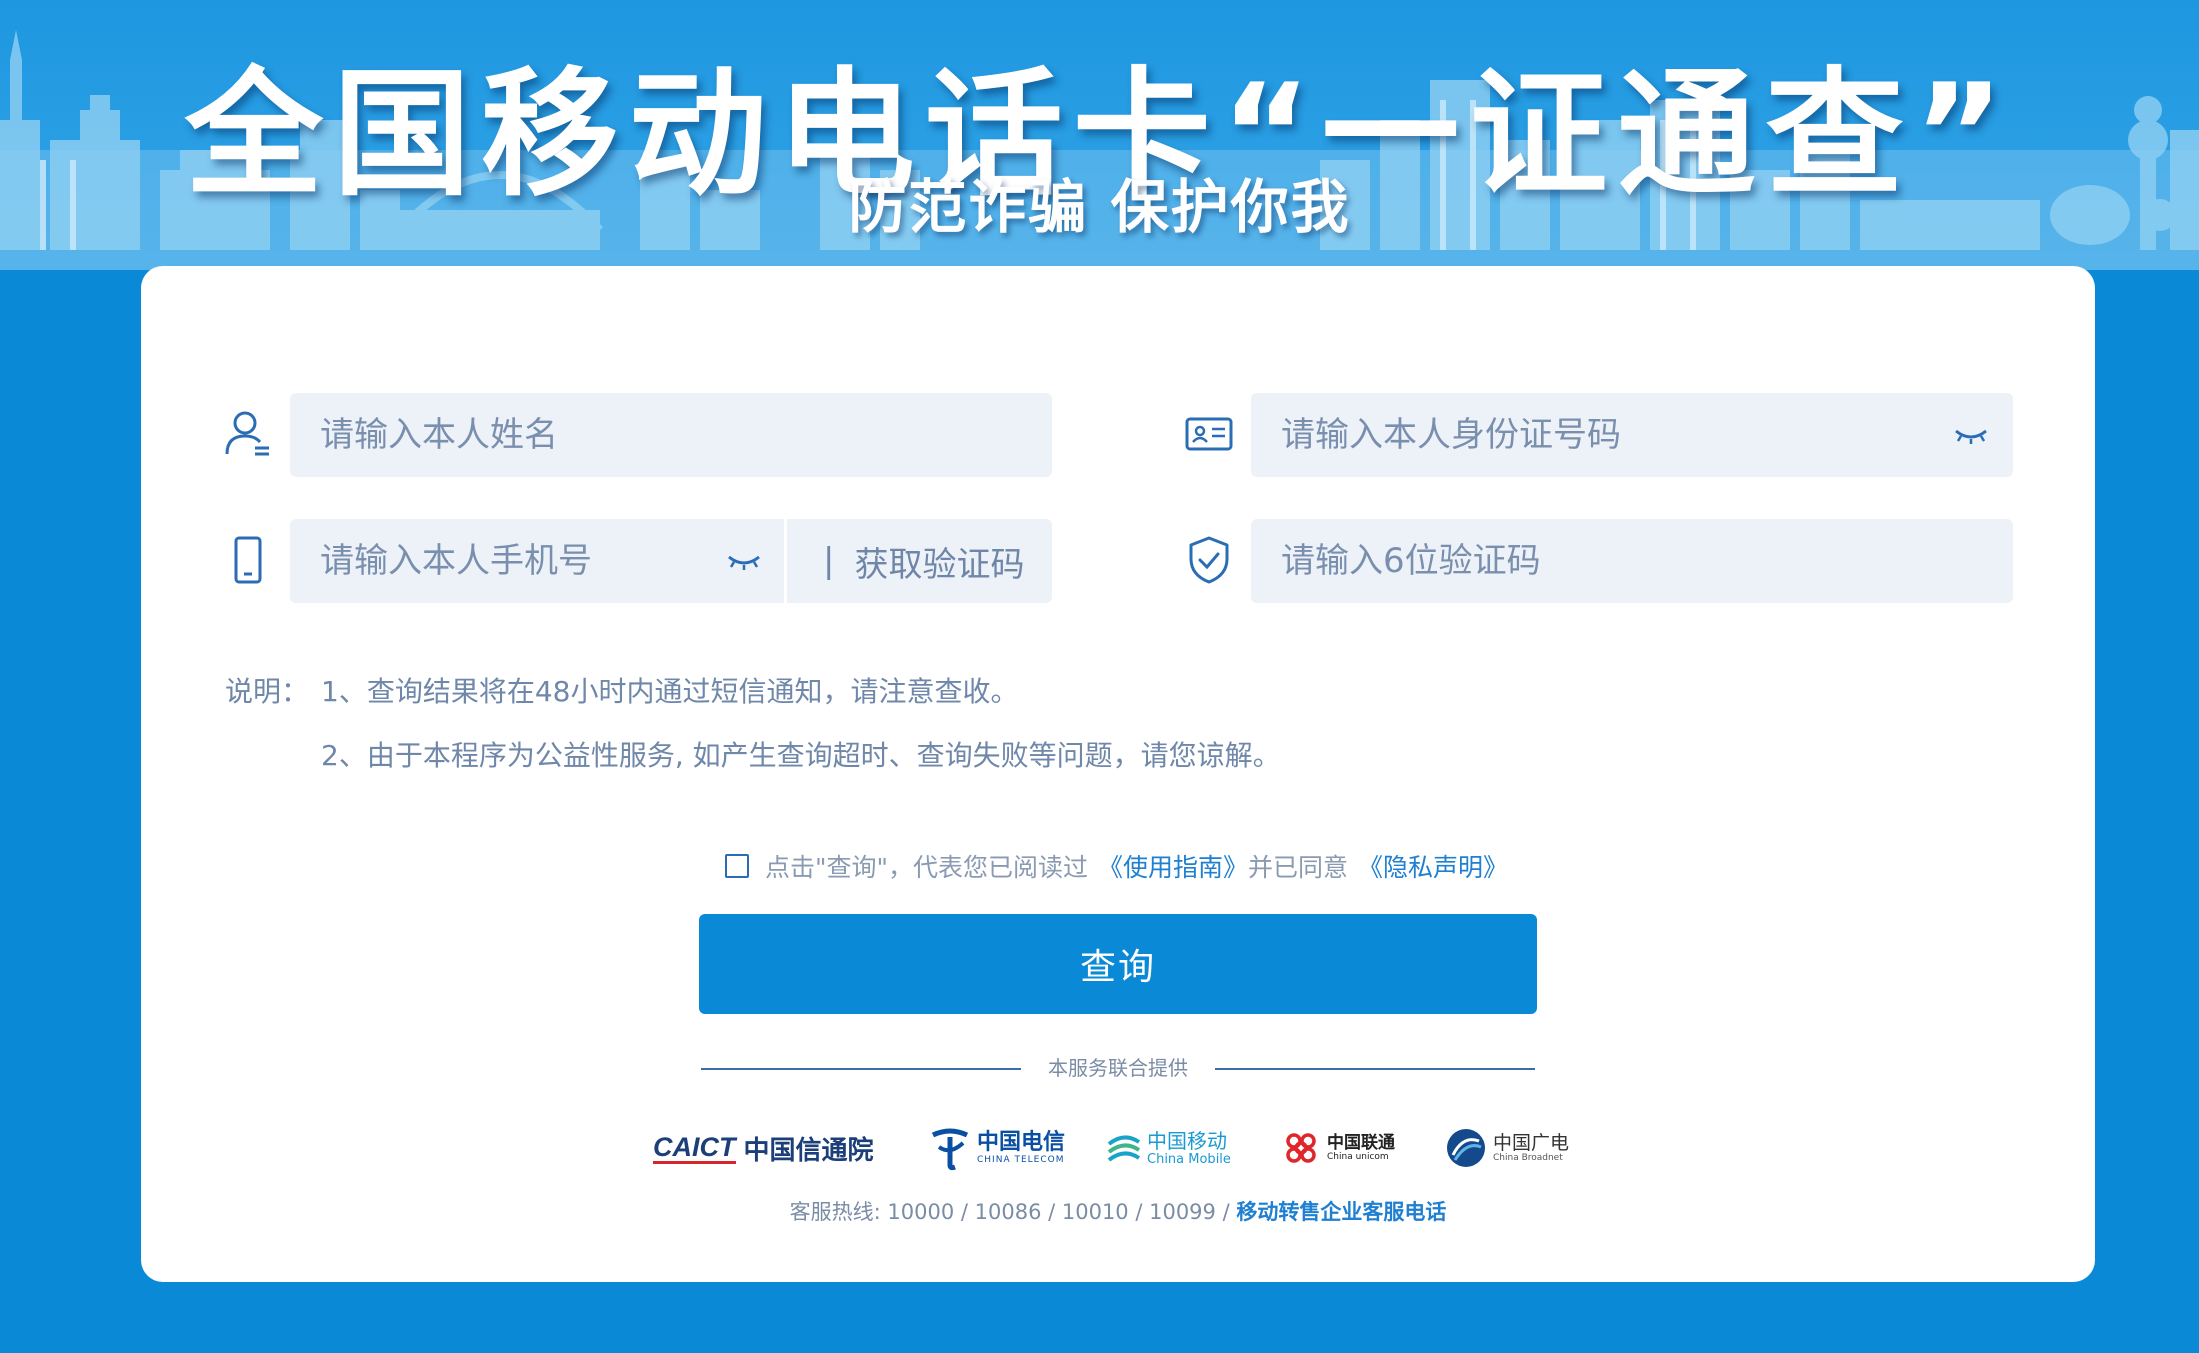  What do you see at coordinates (1298, 867) in the screenshot?
I see `agreement-text-middle: 并已同意` at bounding box center [1298, 867].